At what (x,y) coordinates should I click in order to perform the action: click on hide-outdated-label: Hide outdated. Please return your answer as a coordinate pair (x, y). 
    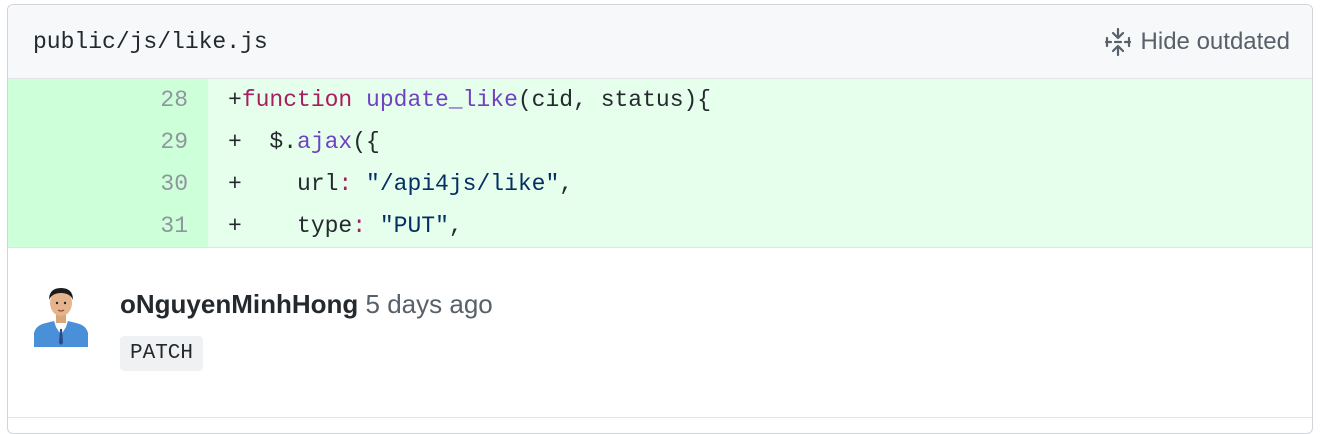
    Looking at the image, I should click on (1215, 41).